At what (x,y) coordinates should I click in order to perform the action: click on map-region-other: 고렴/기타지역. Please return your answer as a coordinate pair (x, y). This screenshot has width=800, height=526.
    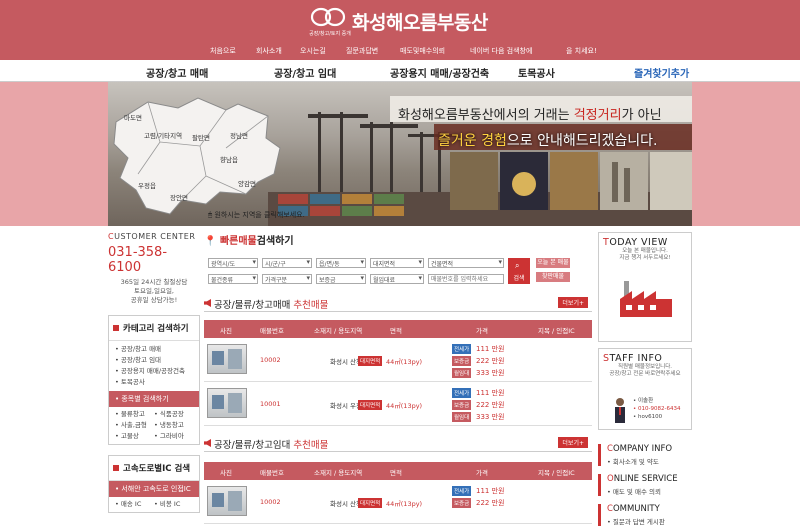
    Looking at the image, I should click on (163, 135).